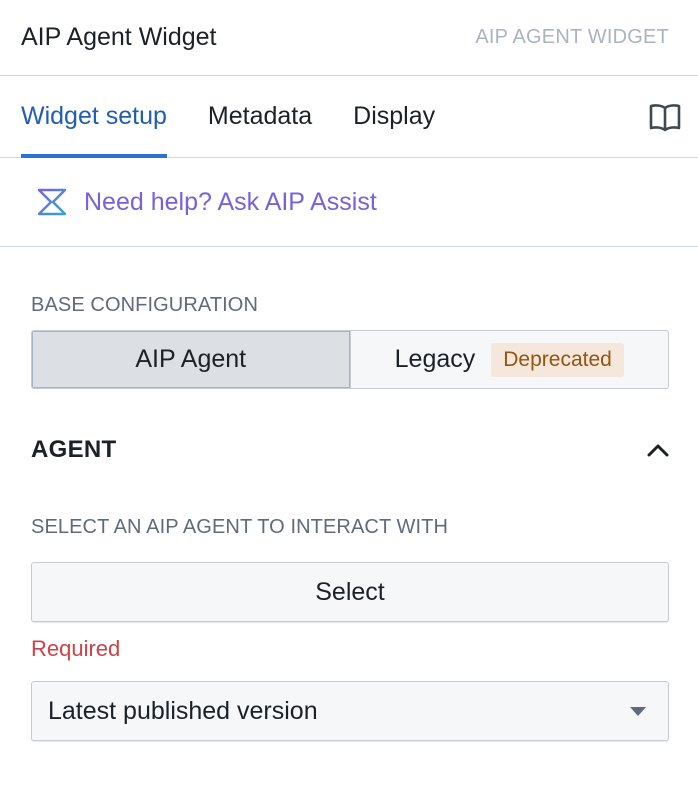 The height and width of the screenshot is (790, 698). Describe the element at coordinates (76, 648) in the screenshot. I see `required-error-text: Required` at that location.